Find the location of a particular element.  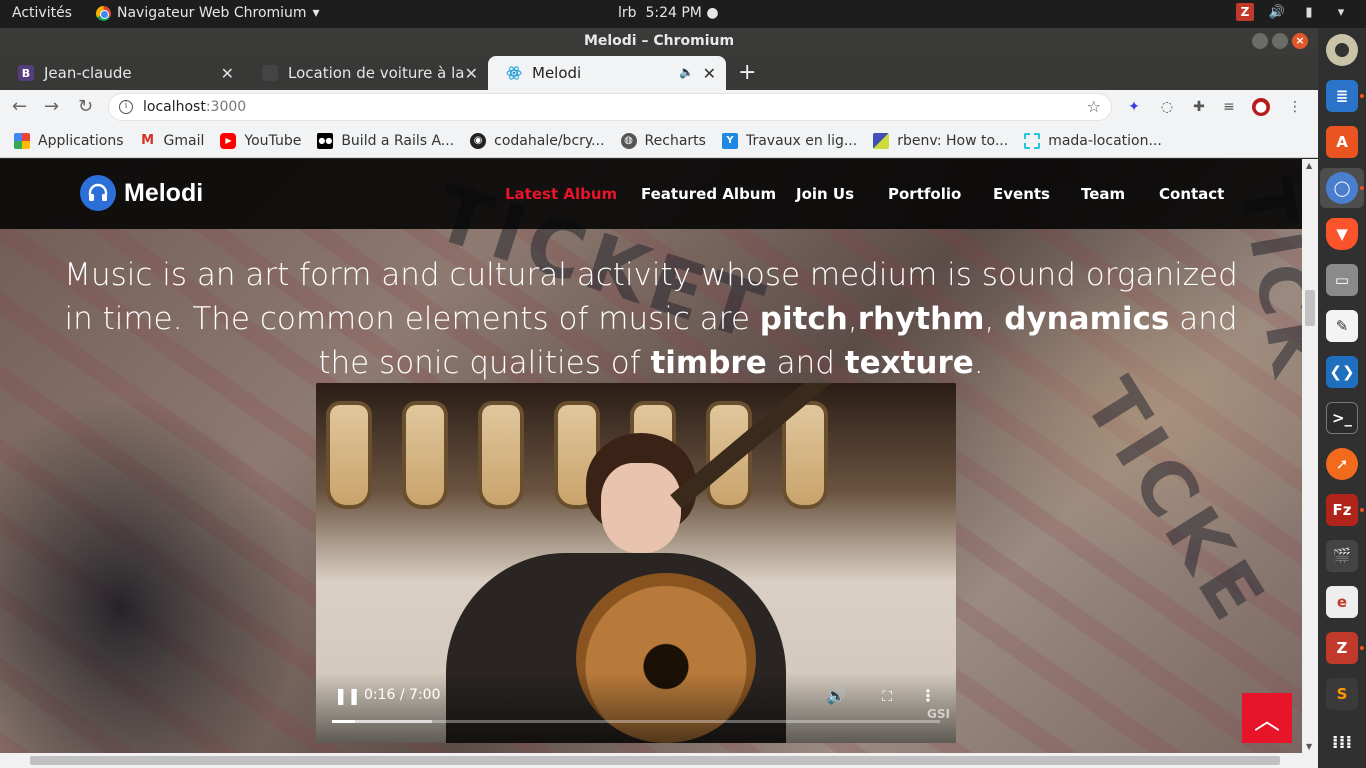

horizontal-scrollbar is located at coordinates (659, 760).